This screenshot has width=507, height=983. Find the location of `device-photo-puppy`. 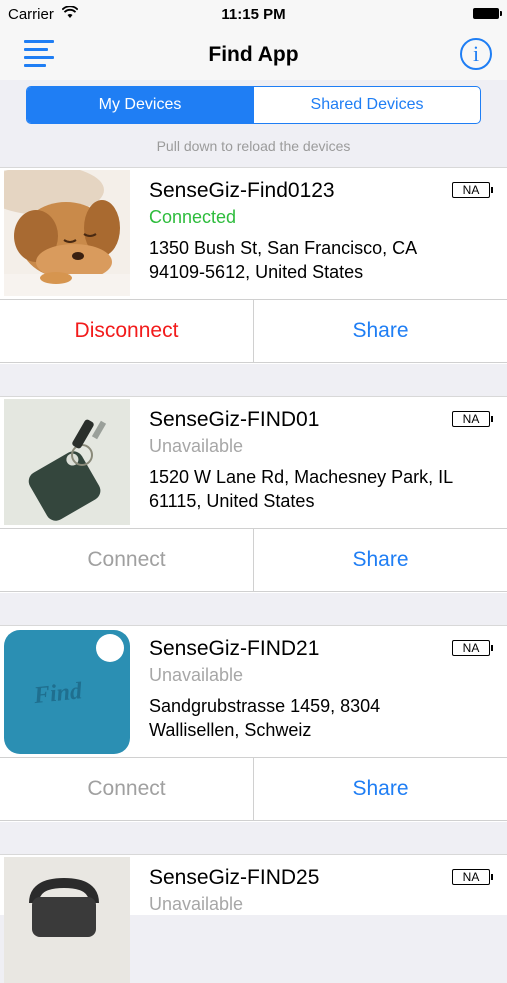

device-photo-puppy is located at coordinates (67, 233).